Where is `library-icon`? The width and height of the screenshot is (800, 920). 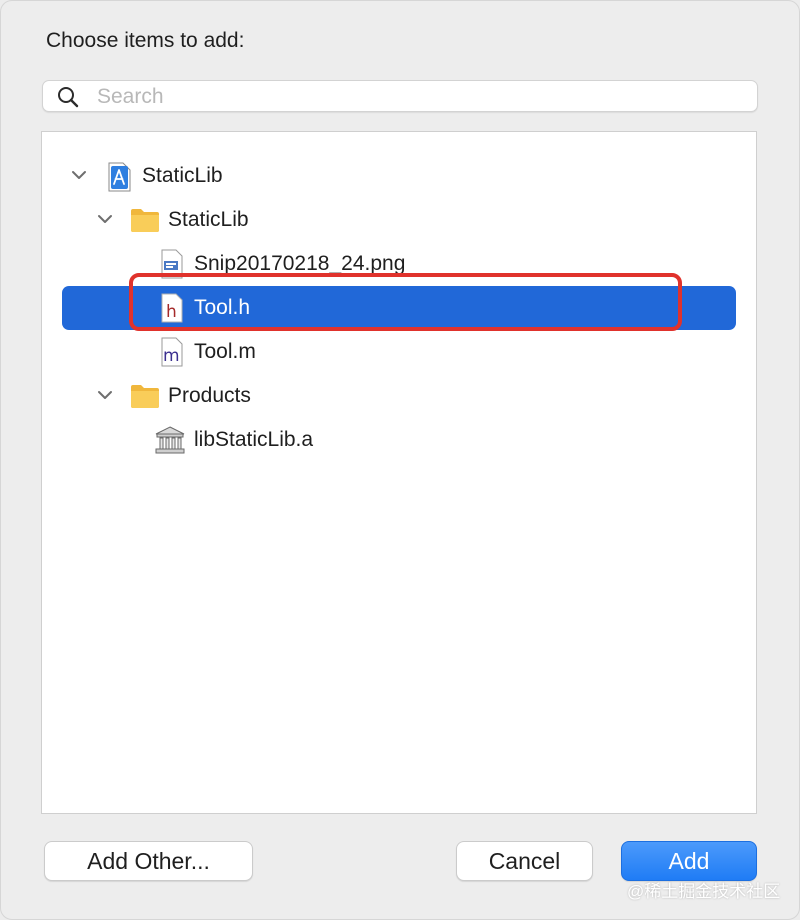 library-icon is located at coordinates (170, 440).